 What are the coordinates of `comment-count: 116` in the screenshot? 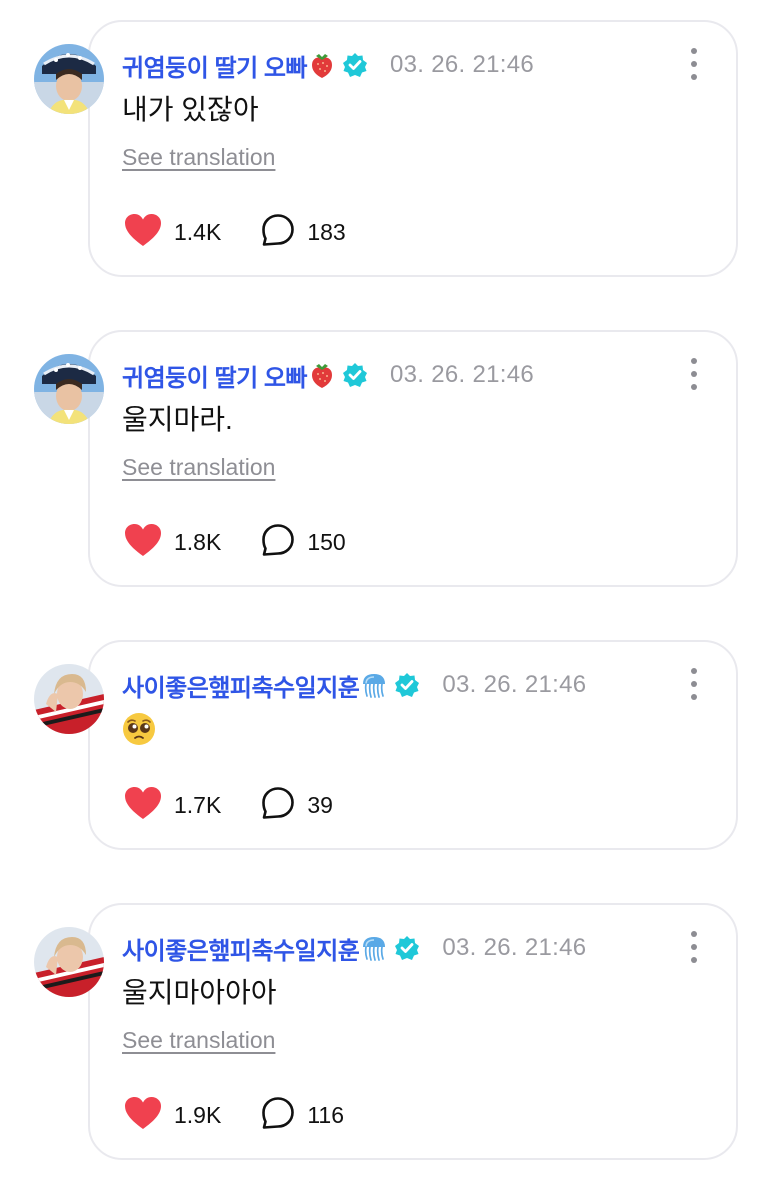 It's located at (325, 1114).